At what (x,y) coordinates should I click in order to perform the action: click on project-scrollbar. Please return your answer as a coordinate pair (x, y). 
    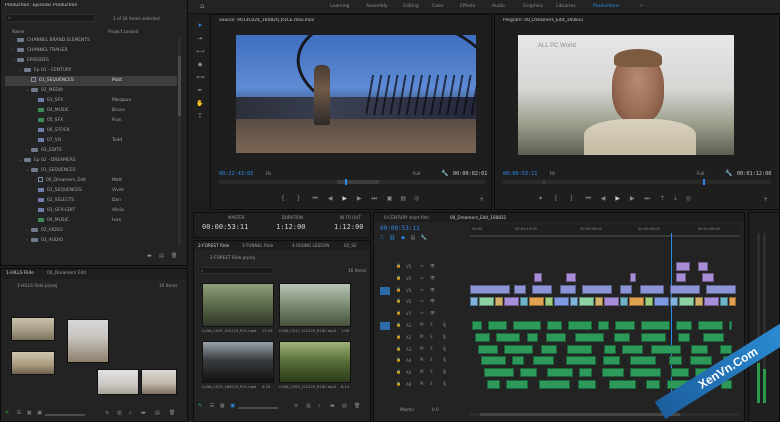
    Looking at the image, I should click on (179, 141).